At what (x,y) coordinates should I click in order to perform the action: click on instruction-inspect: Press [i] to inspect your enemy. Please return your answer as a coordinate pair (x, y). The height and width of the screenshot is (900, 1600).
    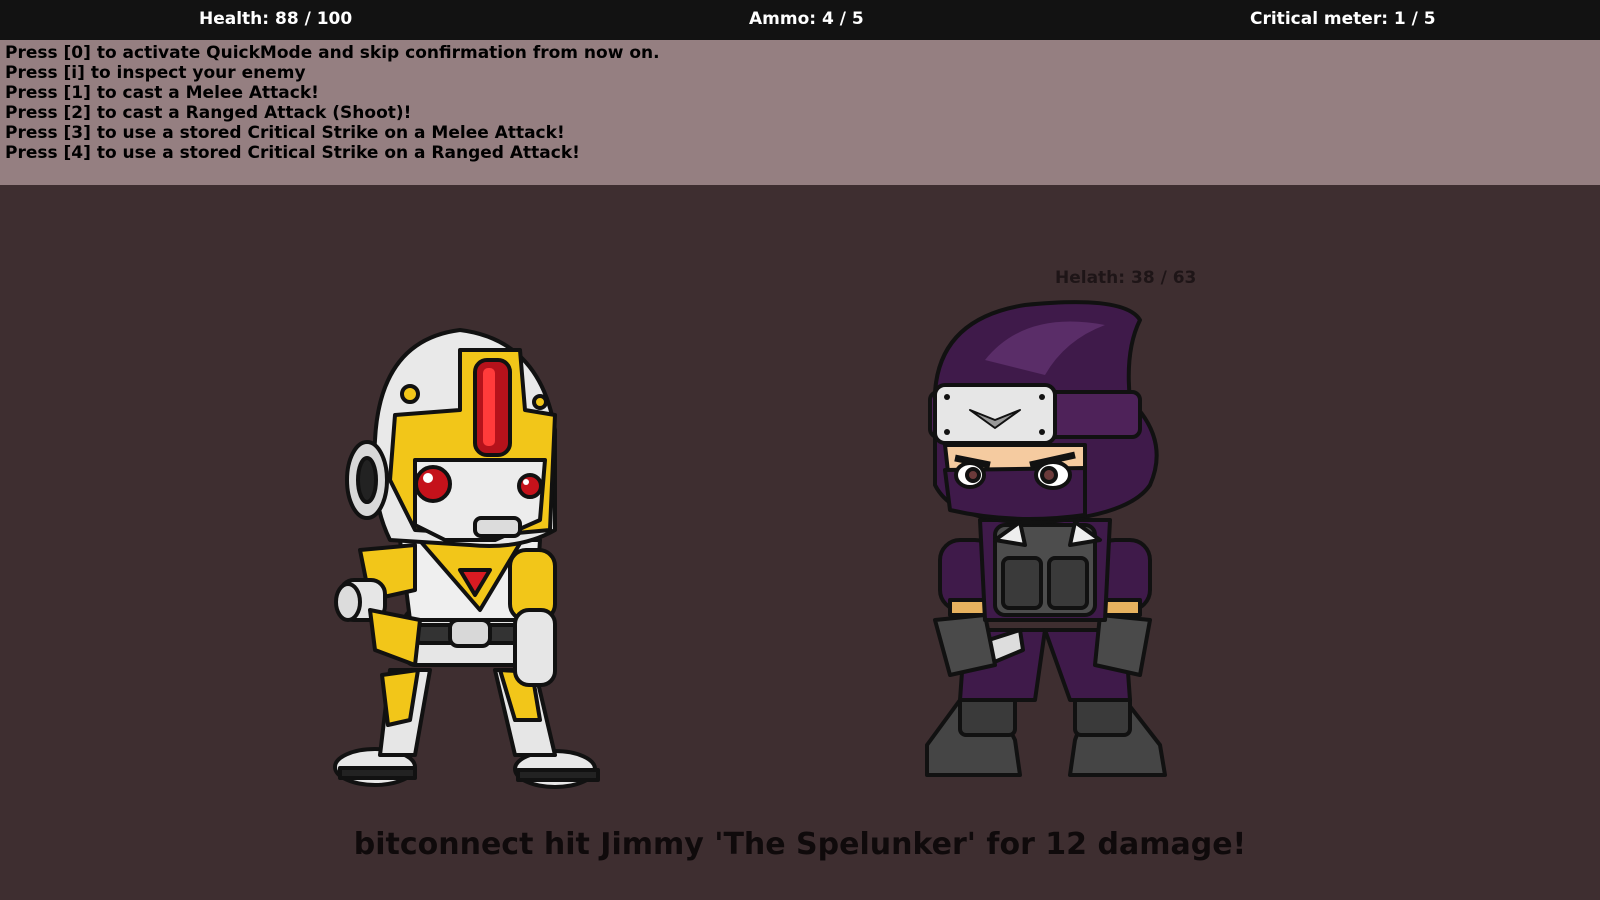
    Looking at the image, I should click on (155, 73).